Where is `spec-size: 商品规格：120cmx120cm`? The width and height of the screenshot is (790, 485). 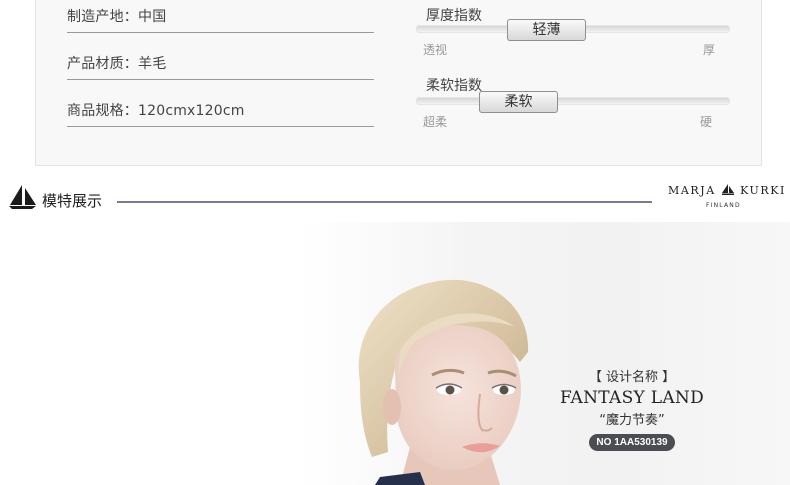 spec-size: 商品规格：120cmx120cm is located at coordinates (220, 112).